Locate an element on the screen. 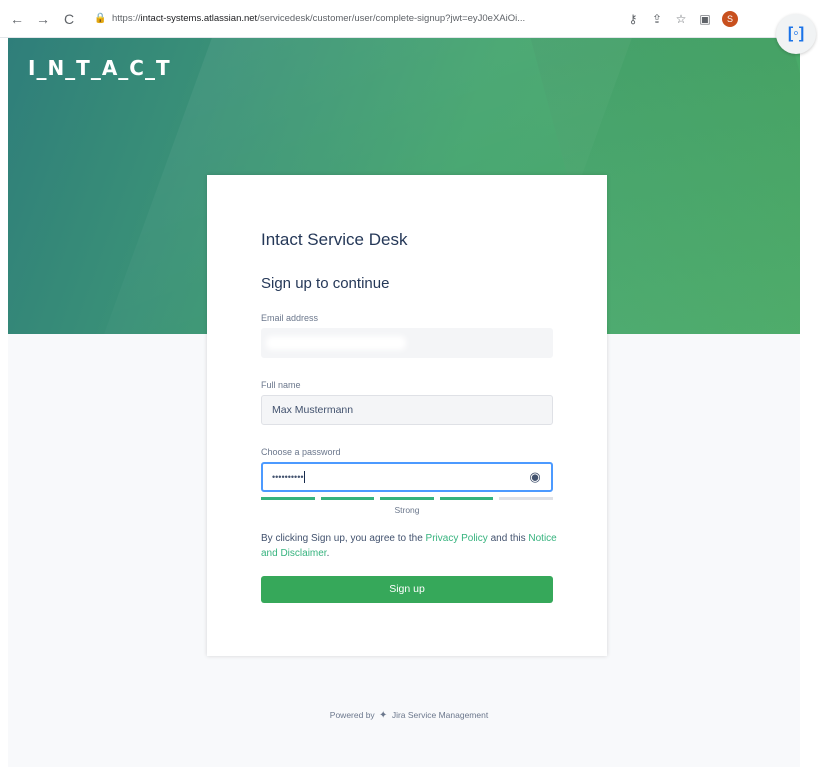 The height and width of the screenshot is (767, 818). reload-icon: C is located at coordinates (69, 19).